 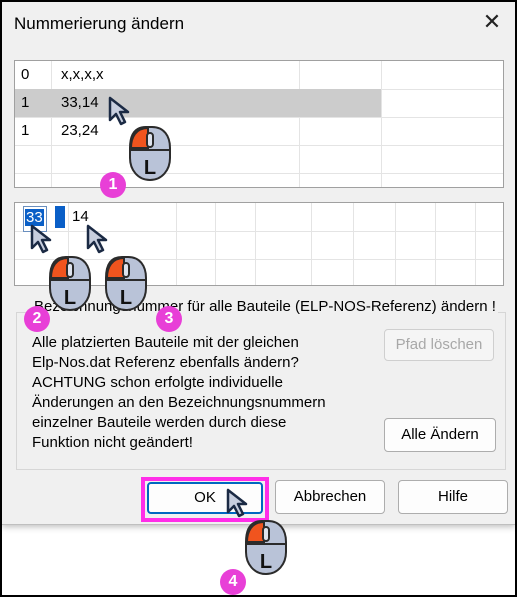 What do you see at coordinates (330, 497) in the screenshot?
I see `cancel-button: Abbrechen` at bounding box center [330, 497].